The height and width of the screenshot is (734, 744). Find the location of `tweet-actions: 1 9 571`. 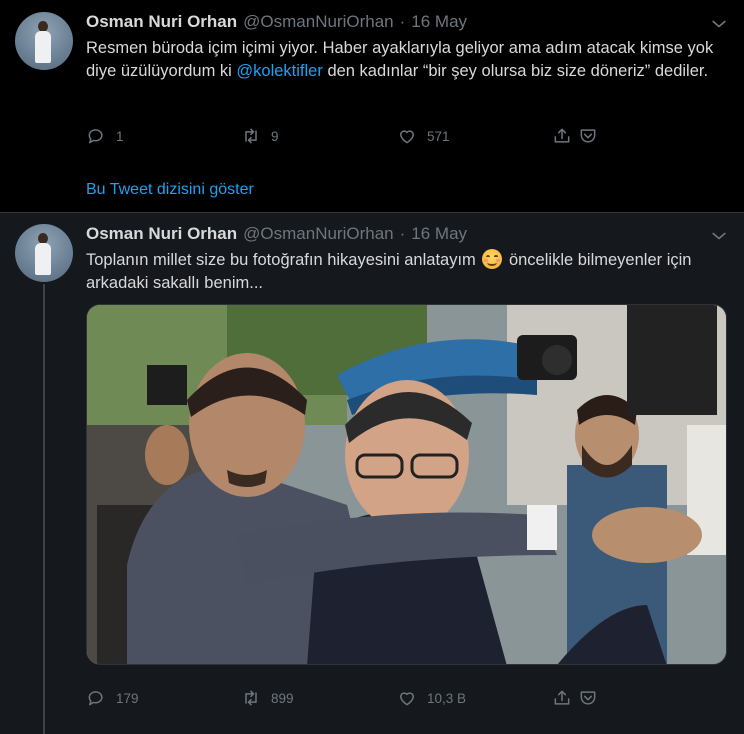

tweet-actions: 1 9 571 is located at coordinates (346, 136).